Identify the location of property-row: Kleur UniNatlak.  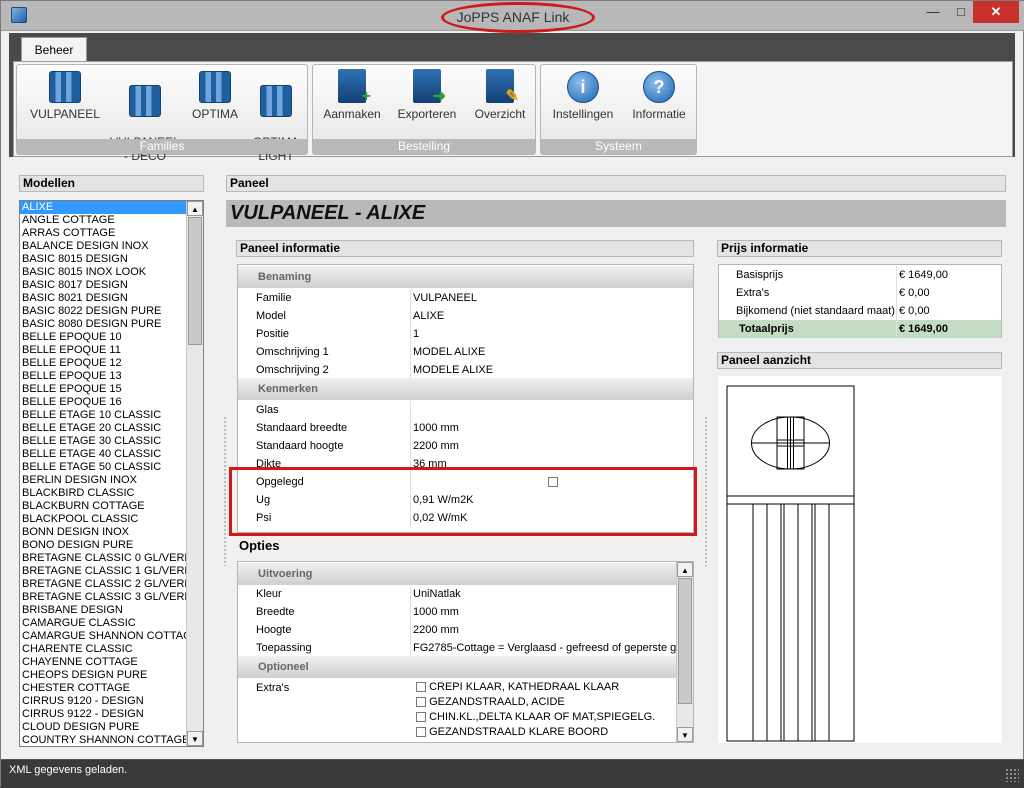
(457, 594).